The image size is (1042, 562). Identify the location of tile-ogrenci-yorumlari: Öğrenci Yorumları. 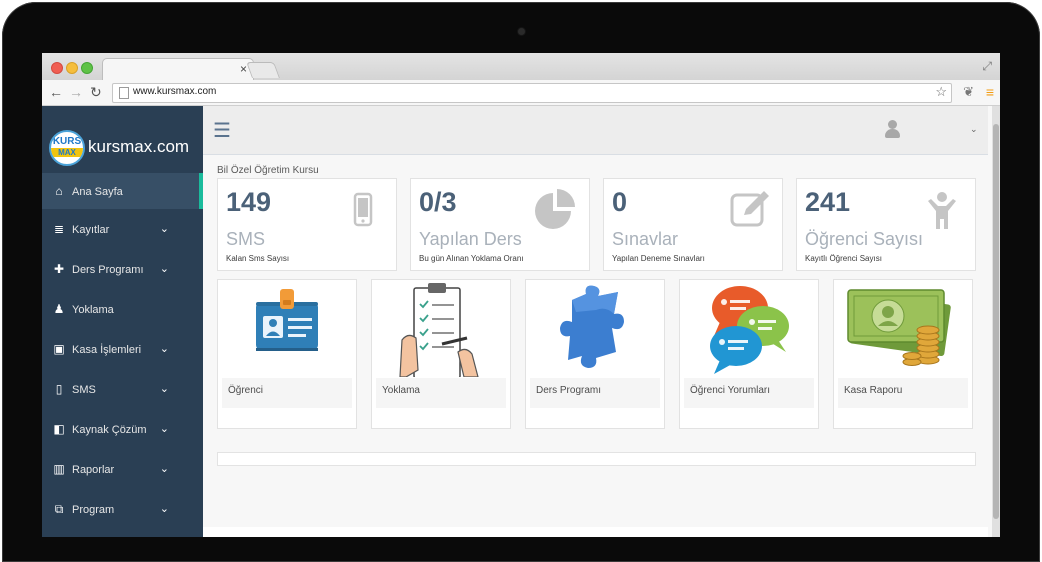
(749, 354).